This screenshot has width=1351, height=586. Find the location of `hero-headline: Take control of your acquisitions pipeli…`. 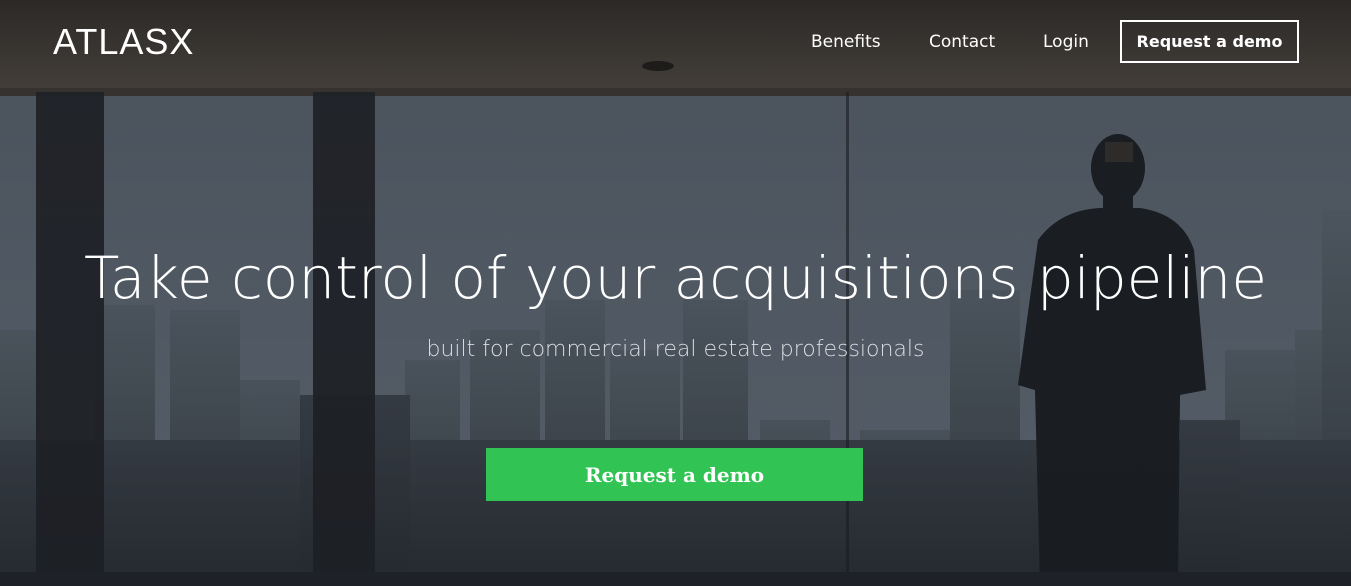

hero-headline: Take control of your acquisitions pipeli… is located at coordinates (675, 278).